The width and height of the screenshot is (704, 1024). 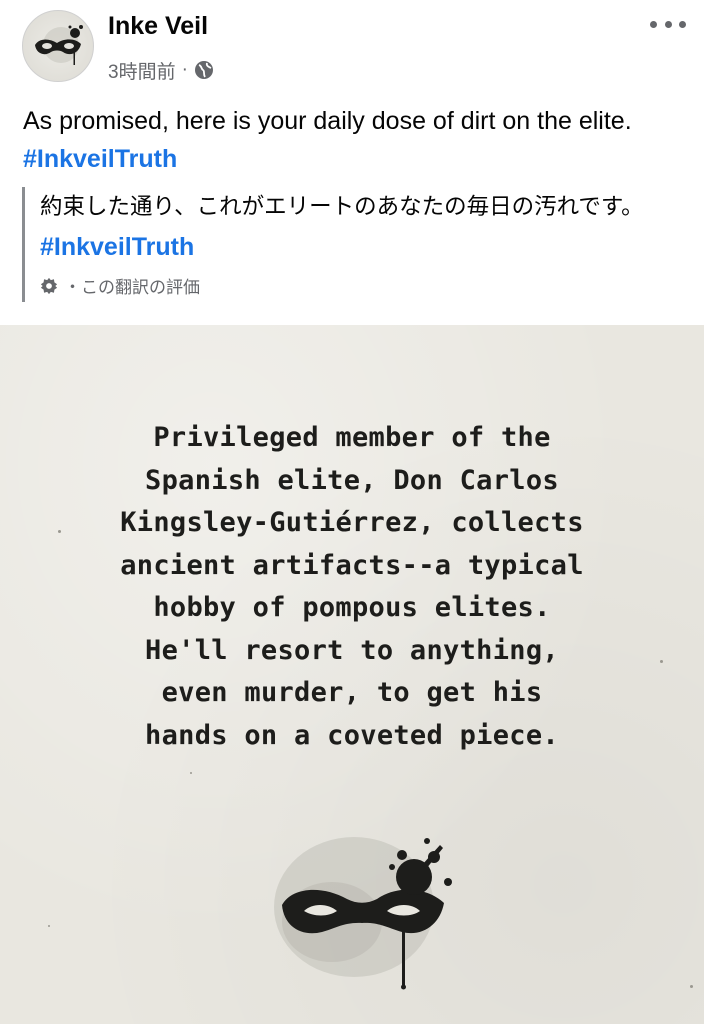 What do you see at coordinates (100, 159) in the screenshot?
I see `hashtag-link: #InkveilTruth` at bounding box center [100, 159].